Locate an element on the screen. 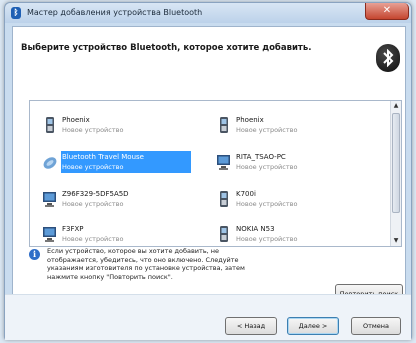 The height and width of the screenshot is (343, 416). back-button: < Назад is located at coordinates (251, 326).